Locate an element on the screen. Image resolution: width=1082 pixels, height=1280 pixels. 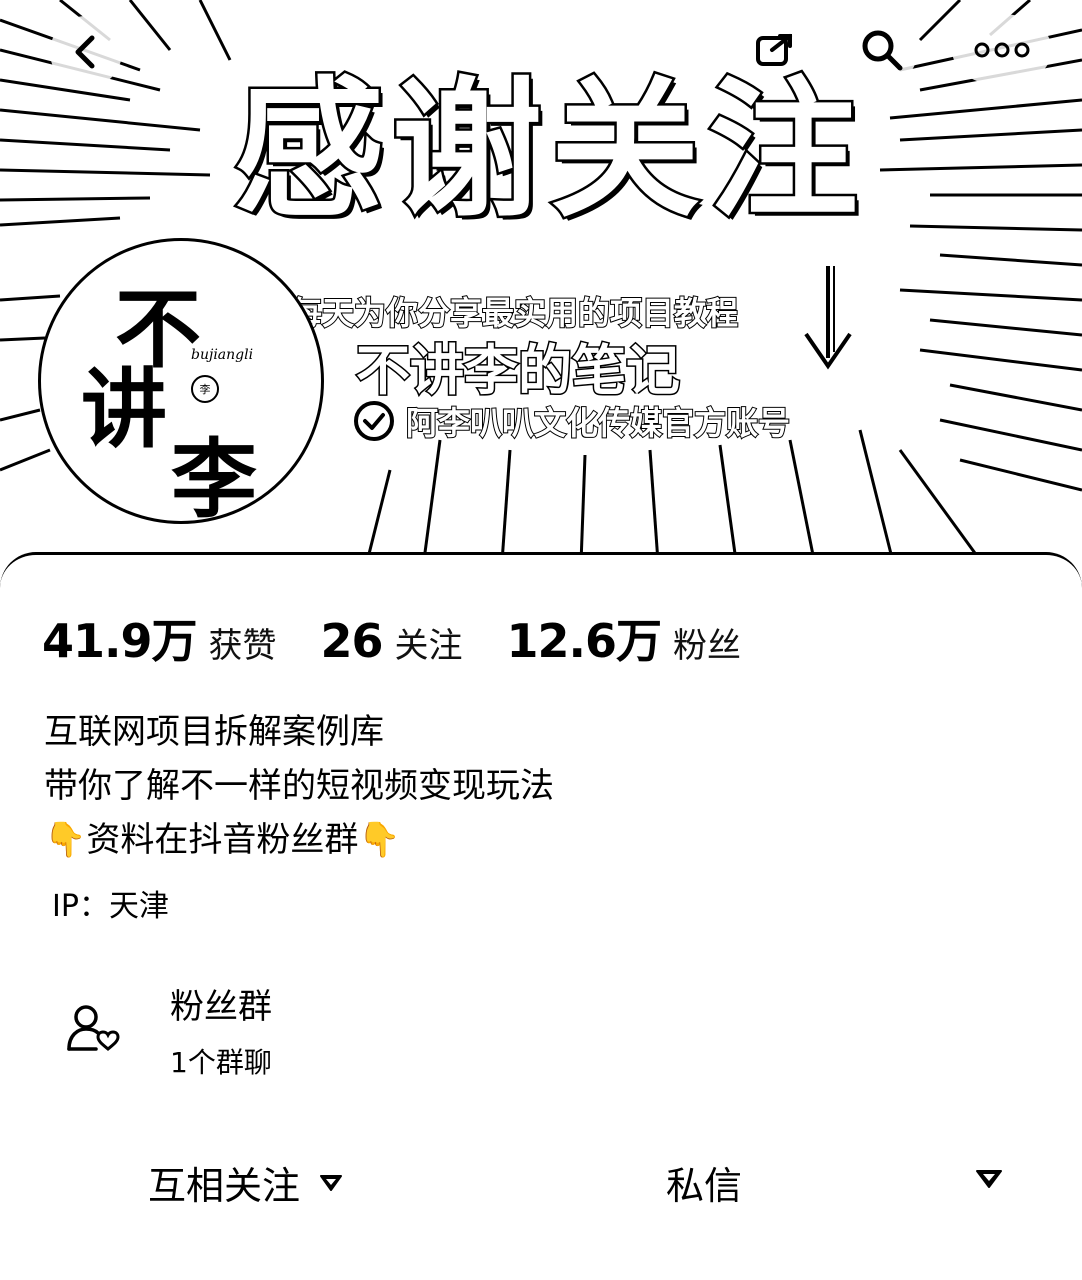
avatar-char-2: 讲 is located at coordinates (124, 409).